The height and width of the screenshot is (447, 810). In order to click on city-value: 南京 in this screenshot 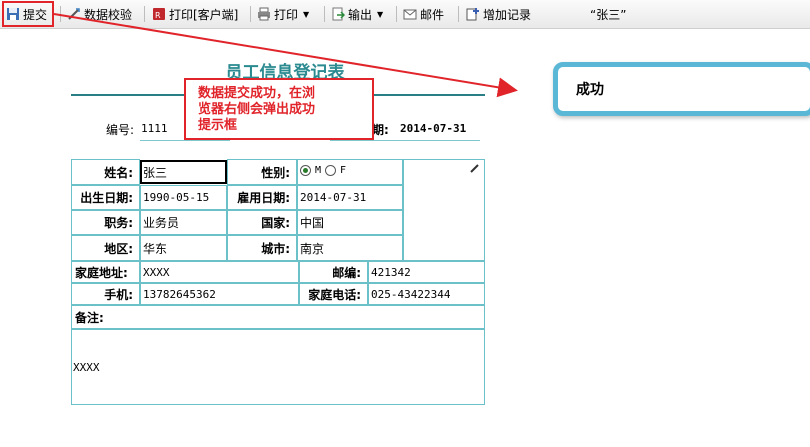, I will do `click(350, 248)`.